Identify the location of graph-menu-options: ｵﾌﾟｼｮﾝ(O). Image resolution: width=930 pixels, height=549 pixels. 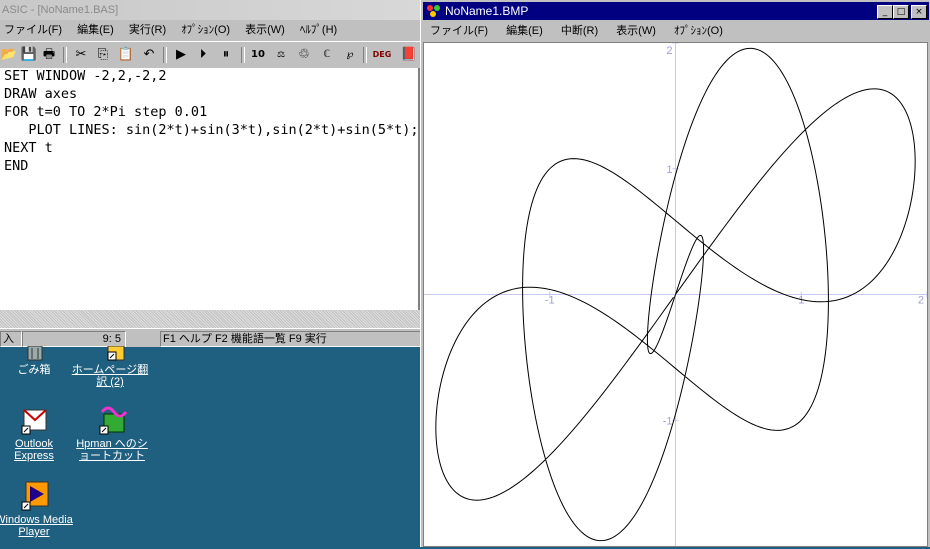
(698, 31).